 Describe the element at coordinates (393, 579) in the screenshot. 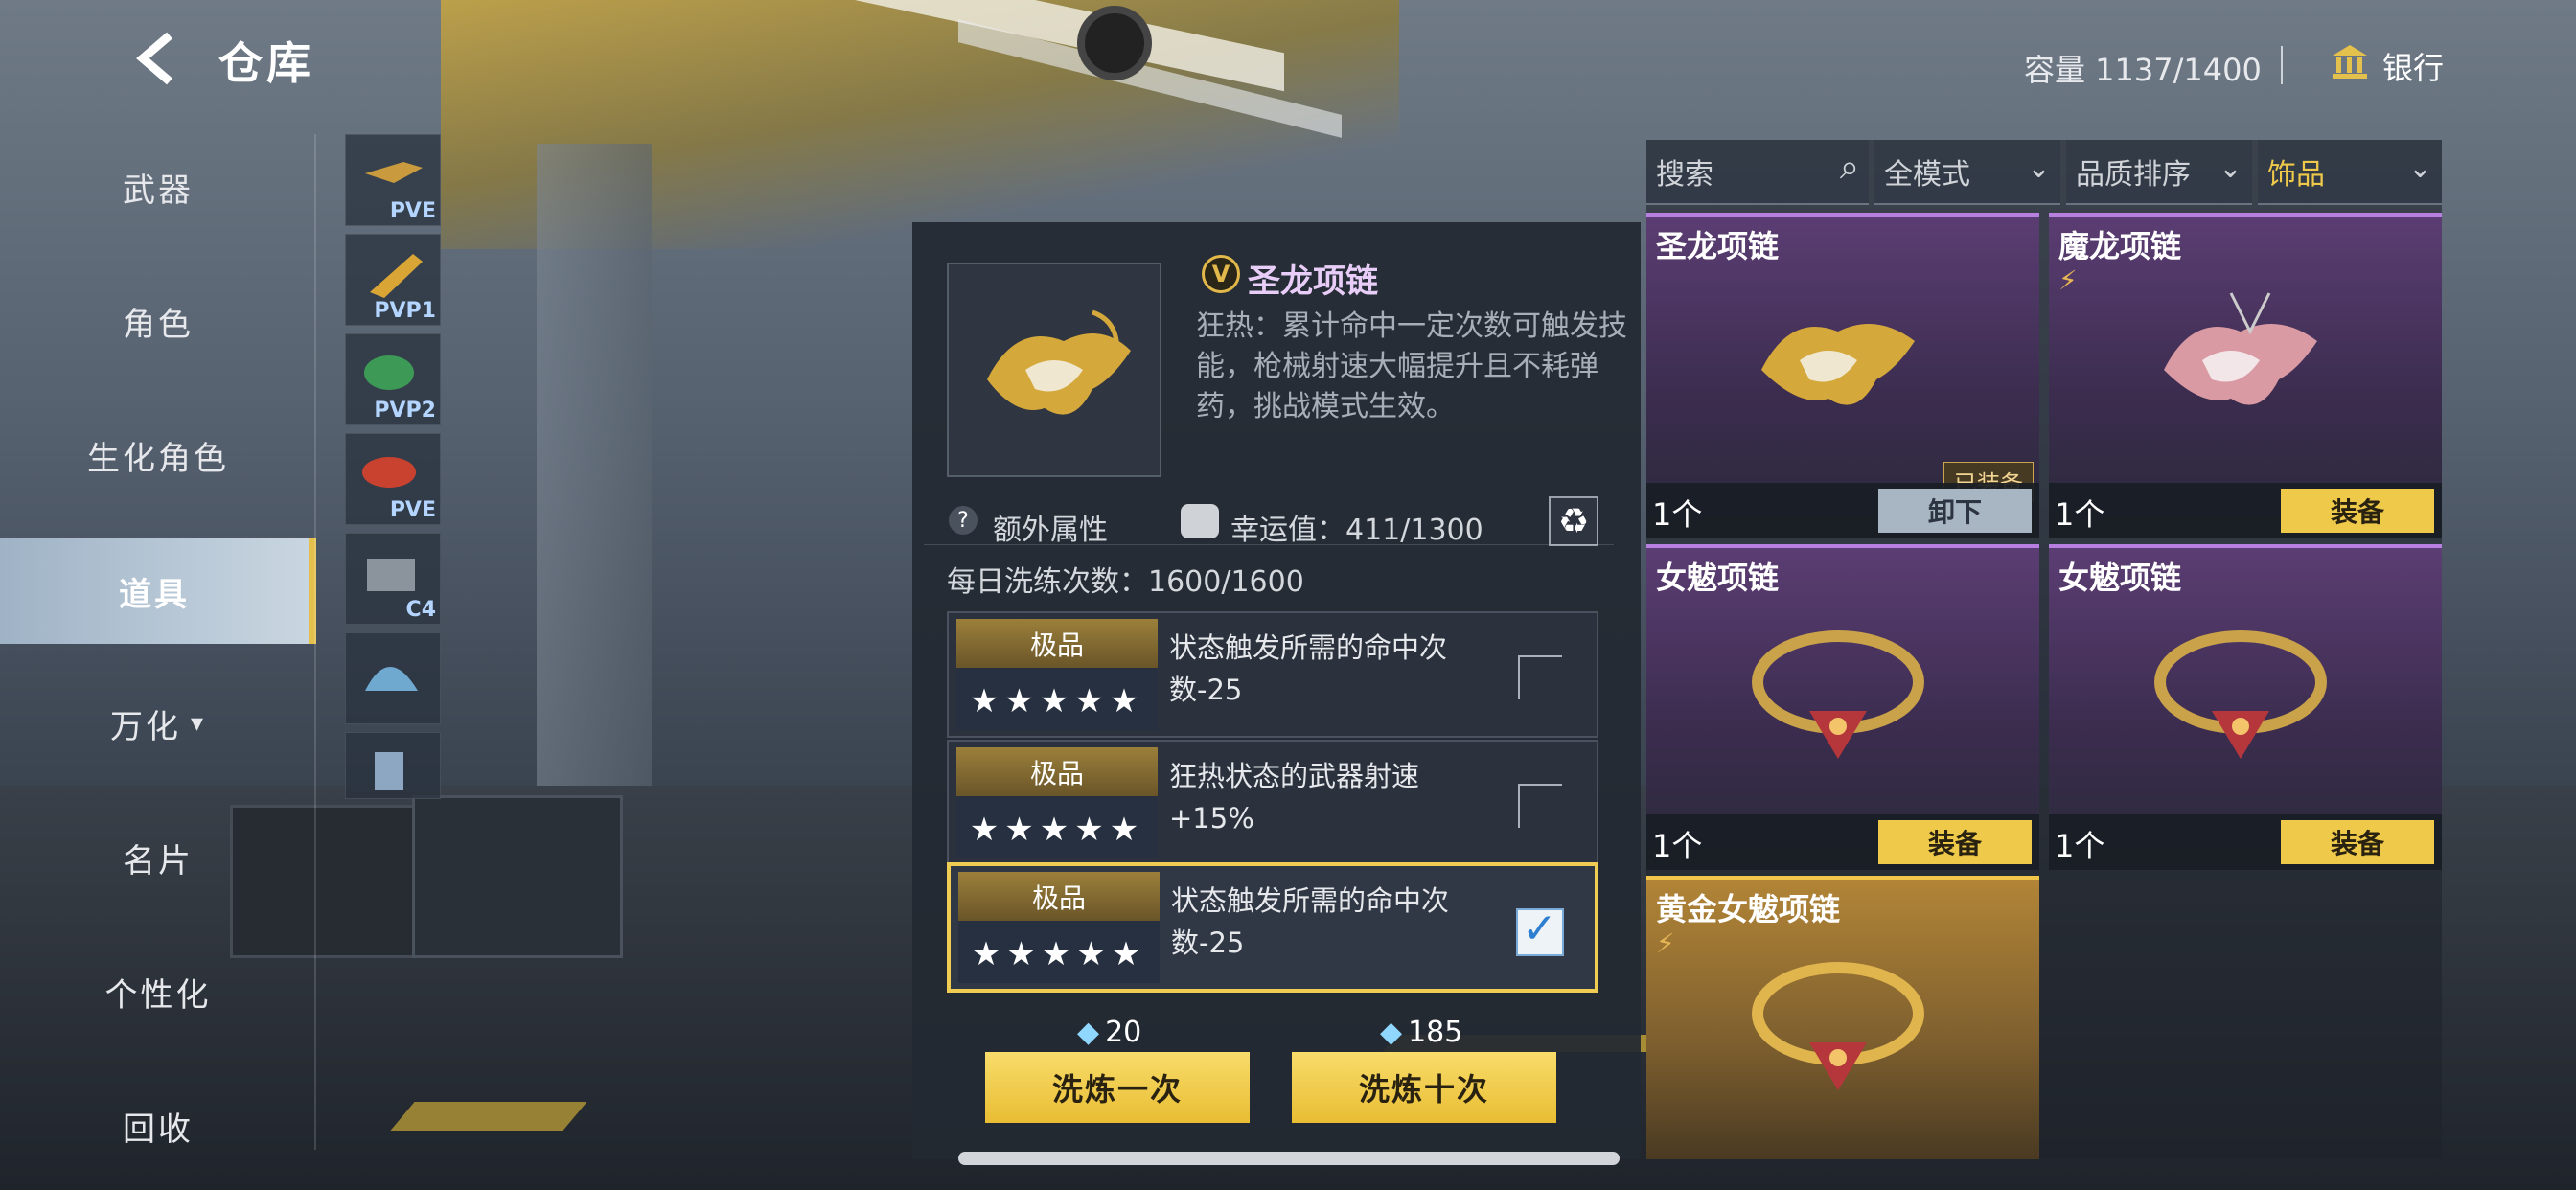

I see `sub-item: C4` at that location.